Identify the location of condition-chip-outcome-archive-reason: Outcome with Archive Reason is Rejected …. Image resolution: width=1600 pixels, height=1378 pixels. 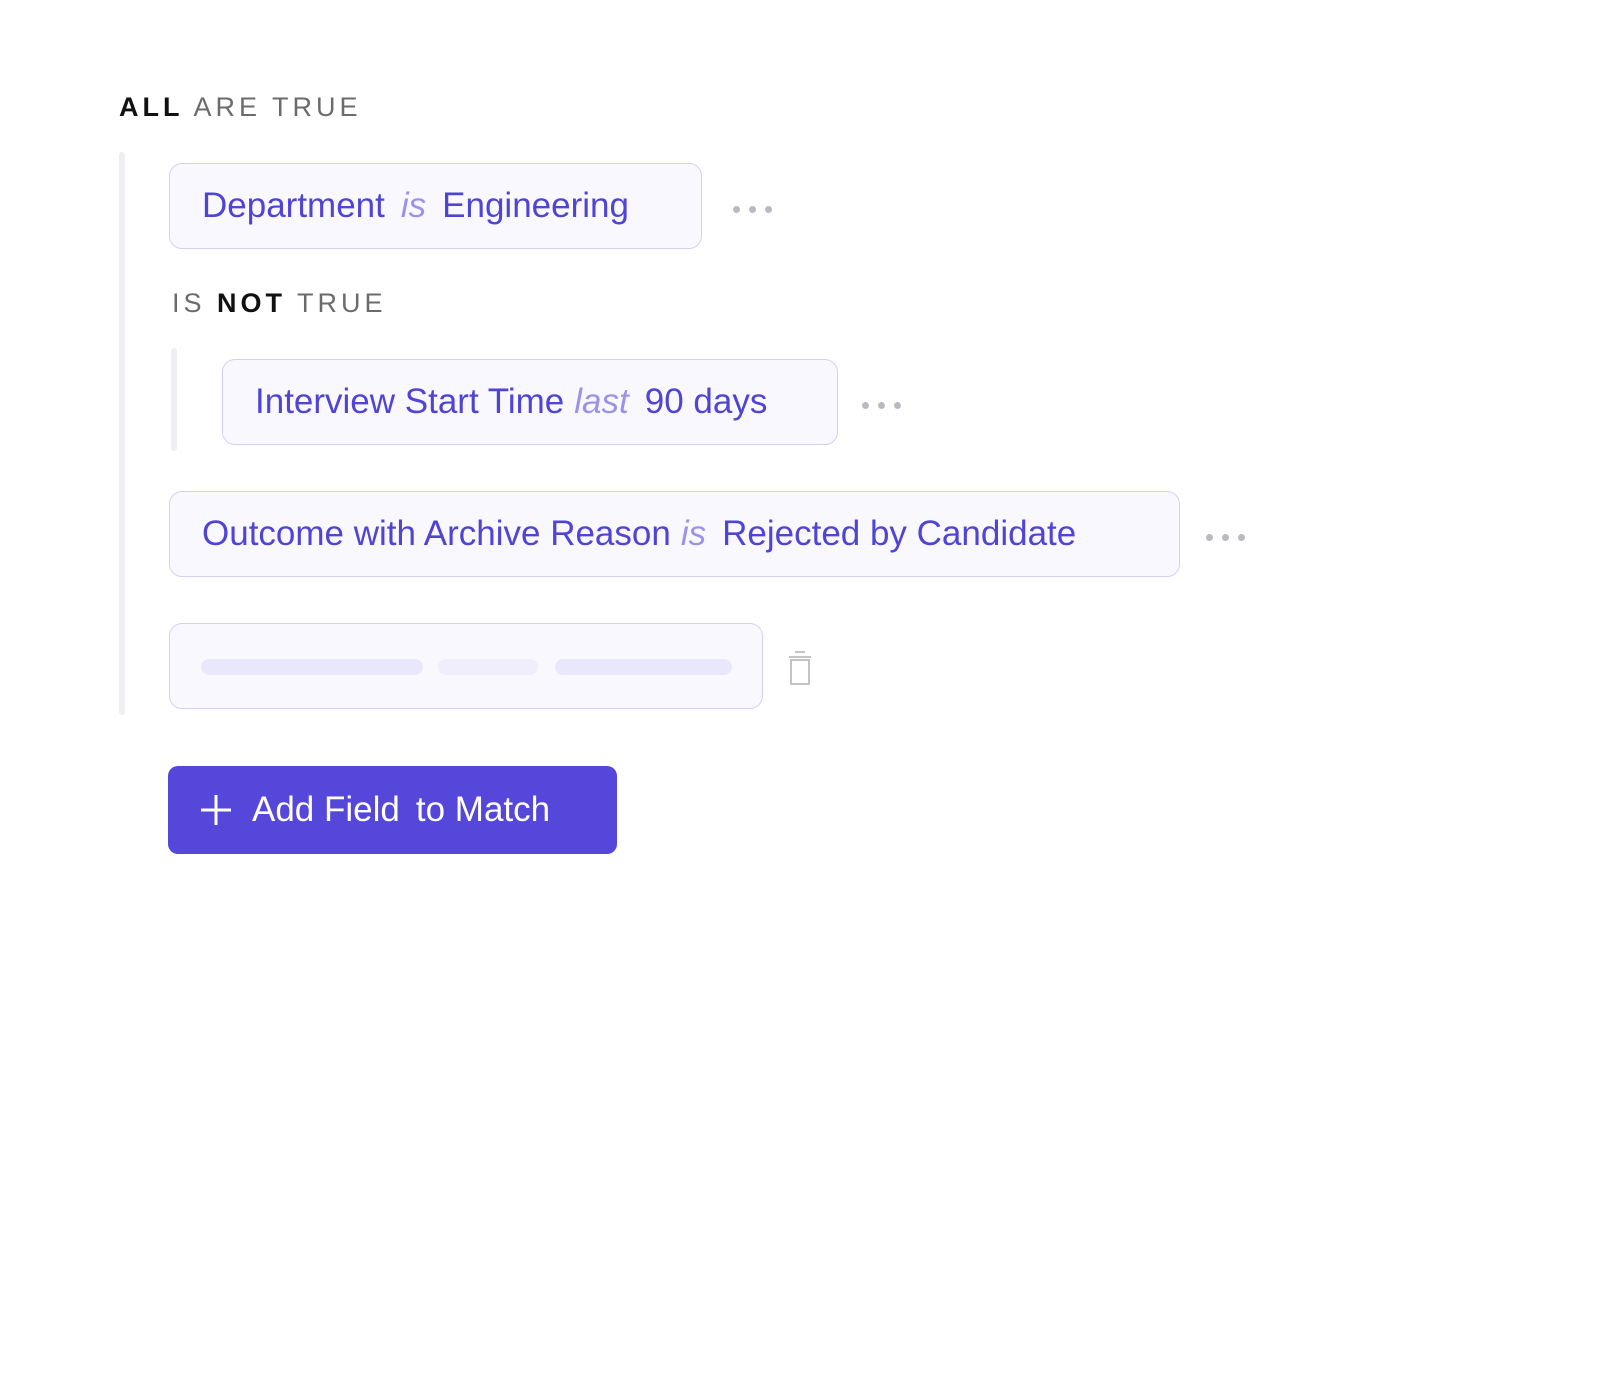
(674, 534).